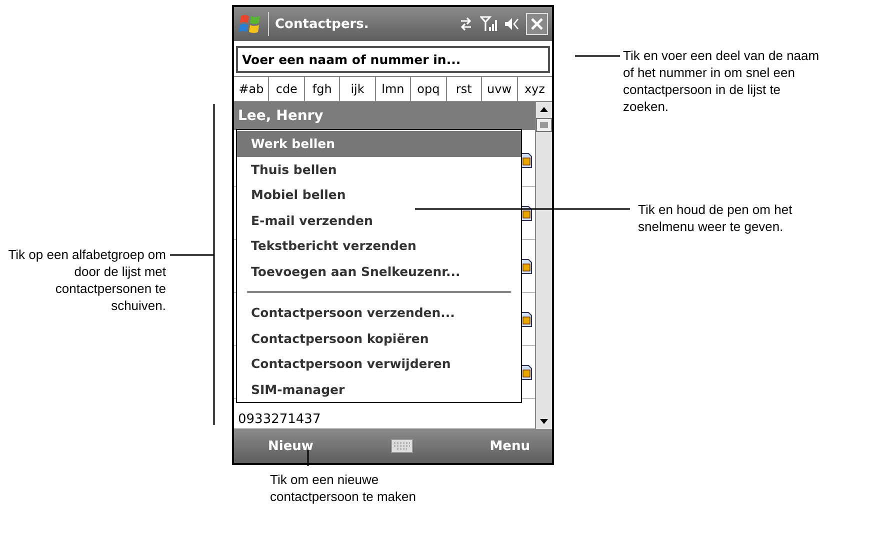 This screenshot has height=534, width=876. Describe the element at coordinates (716, 218) in the screenshot. I see `callout-text: Tik en houd de pen om het snelmenu weer te geven.` at that location.